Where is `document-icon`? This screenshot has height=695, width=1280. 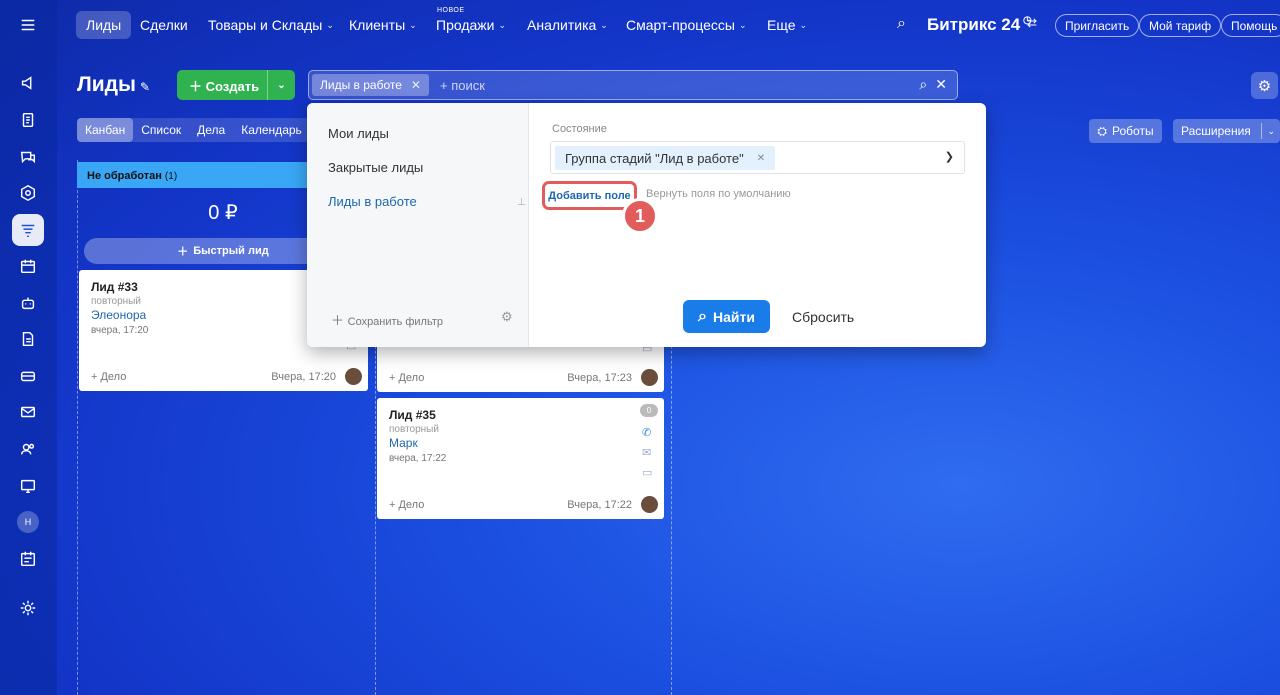
document-icon is located at coordinates (28, 120).